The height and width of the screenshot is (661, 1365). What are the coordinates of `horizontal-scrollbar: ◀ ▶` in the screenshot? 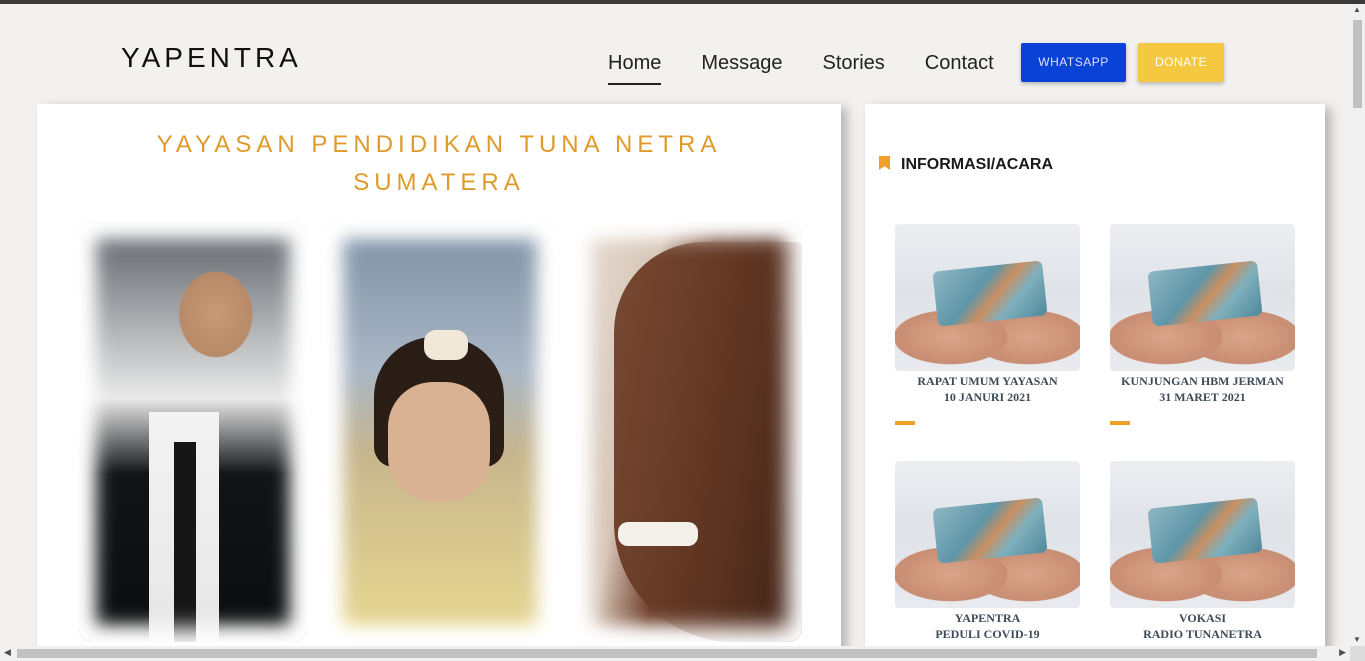 It's located at (675, 653).